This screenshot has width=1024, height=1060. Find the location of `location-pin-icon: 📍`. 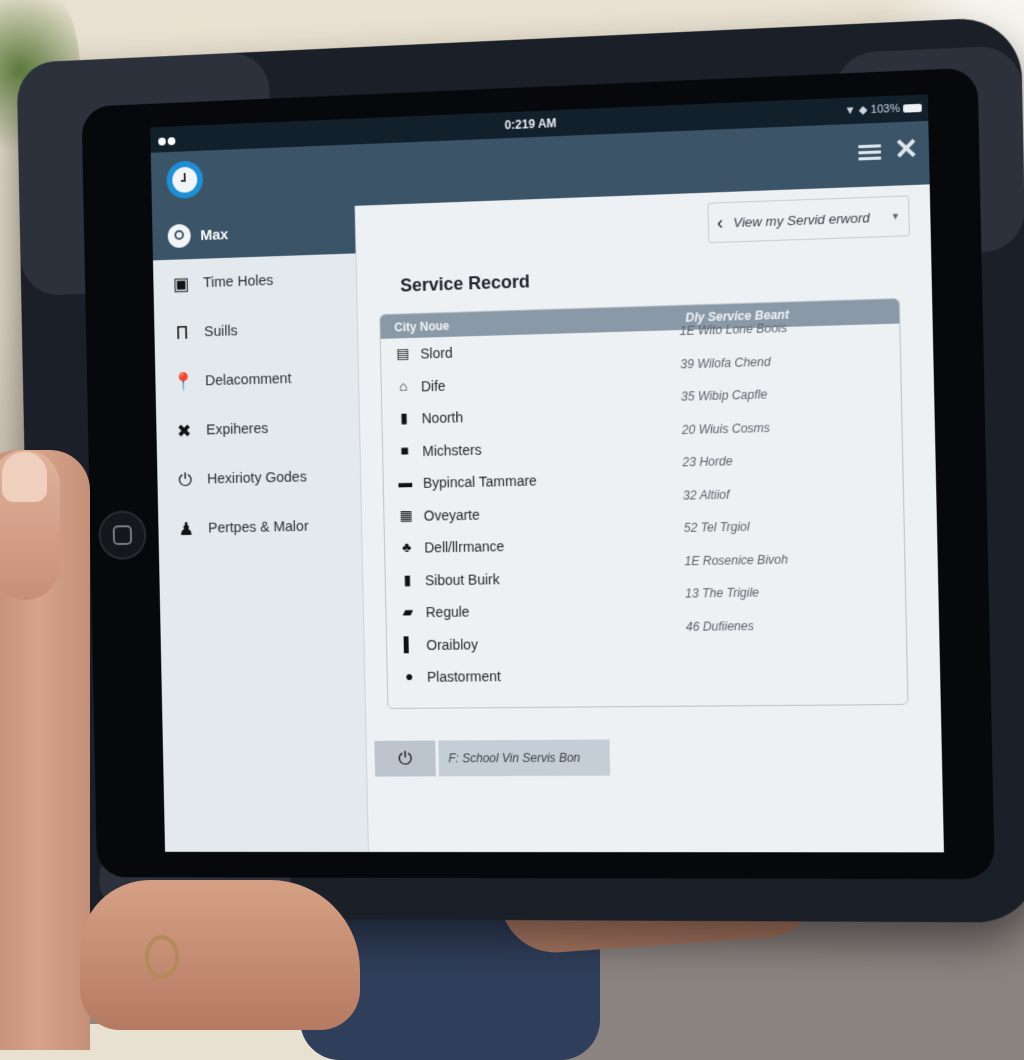

location-pin-icon: 📍 is located at coordinates (183, 381).